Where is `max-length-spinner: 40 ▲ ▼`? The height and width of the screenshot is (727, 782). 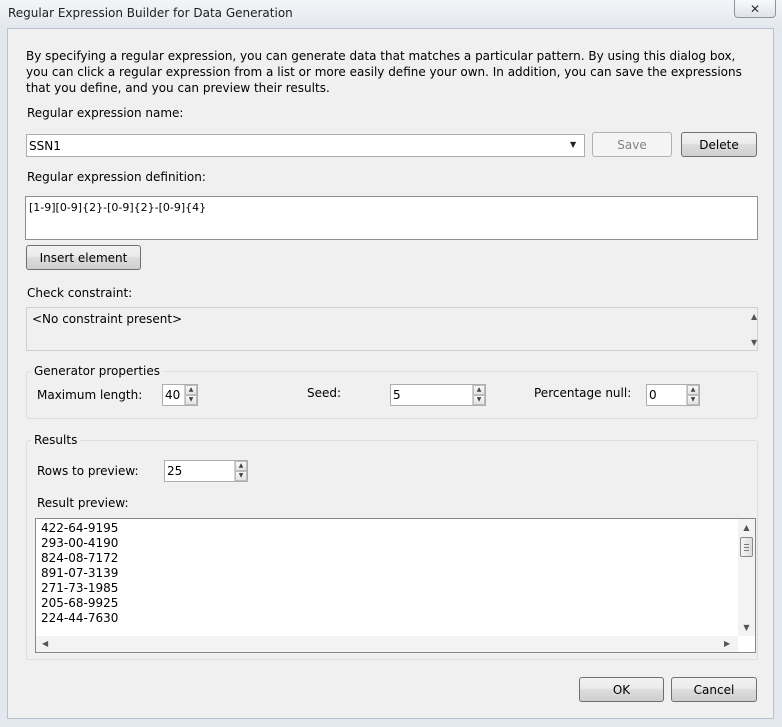
max-length-spinner: 40 ▲ ▼ is located at coordinates (180, 395).